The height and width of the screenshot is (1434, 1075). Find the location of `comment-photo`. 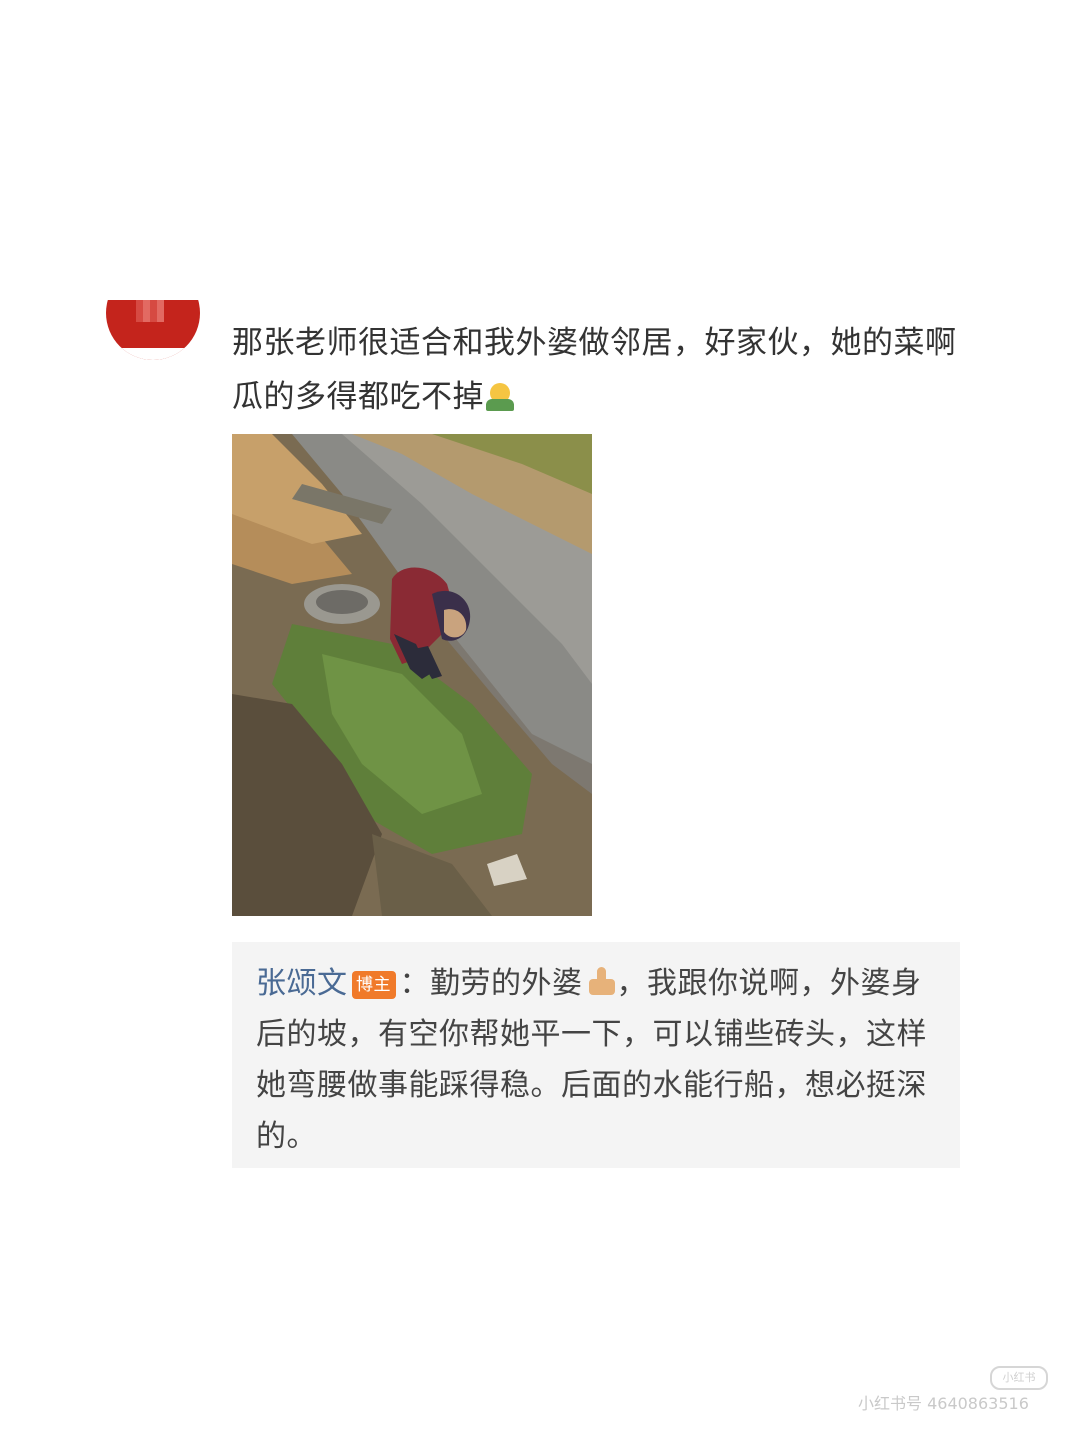

comment-photo is located at coordinates (412, 675).